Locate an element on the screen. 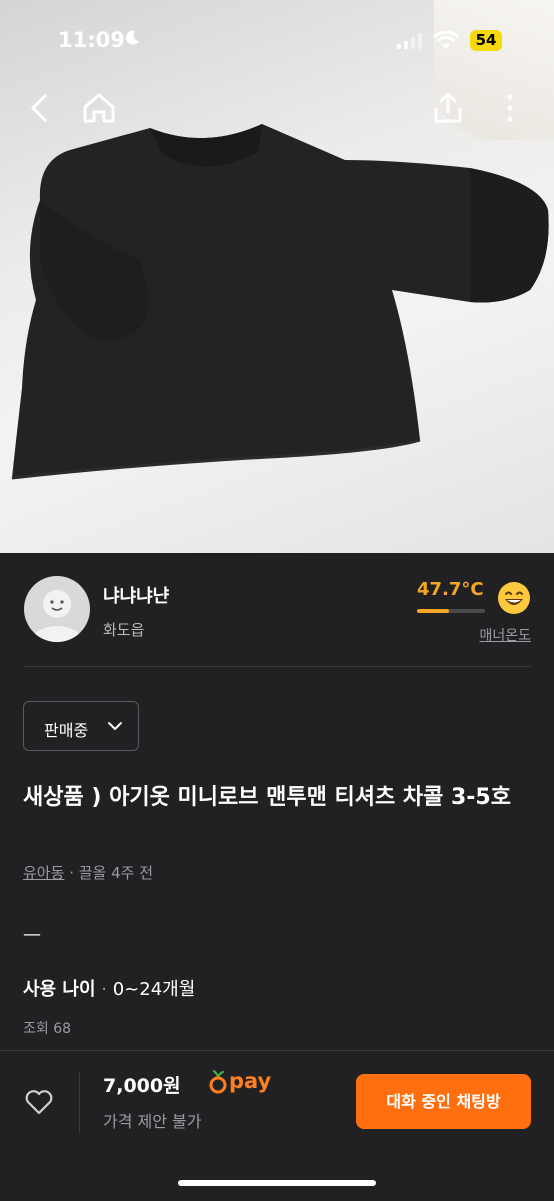 This screenshot has height=1201, width=554. product-price: 7,000원 is located at coordinates (142, 1086).